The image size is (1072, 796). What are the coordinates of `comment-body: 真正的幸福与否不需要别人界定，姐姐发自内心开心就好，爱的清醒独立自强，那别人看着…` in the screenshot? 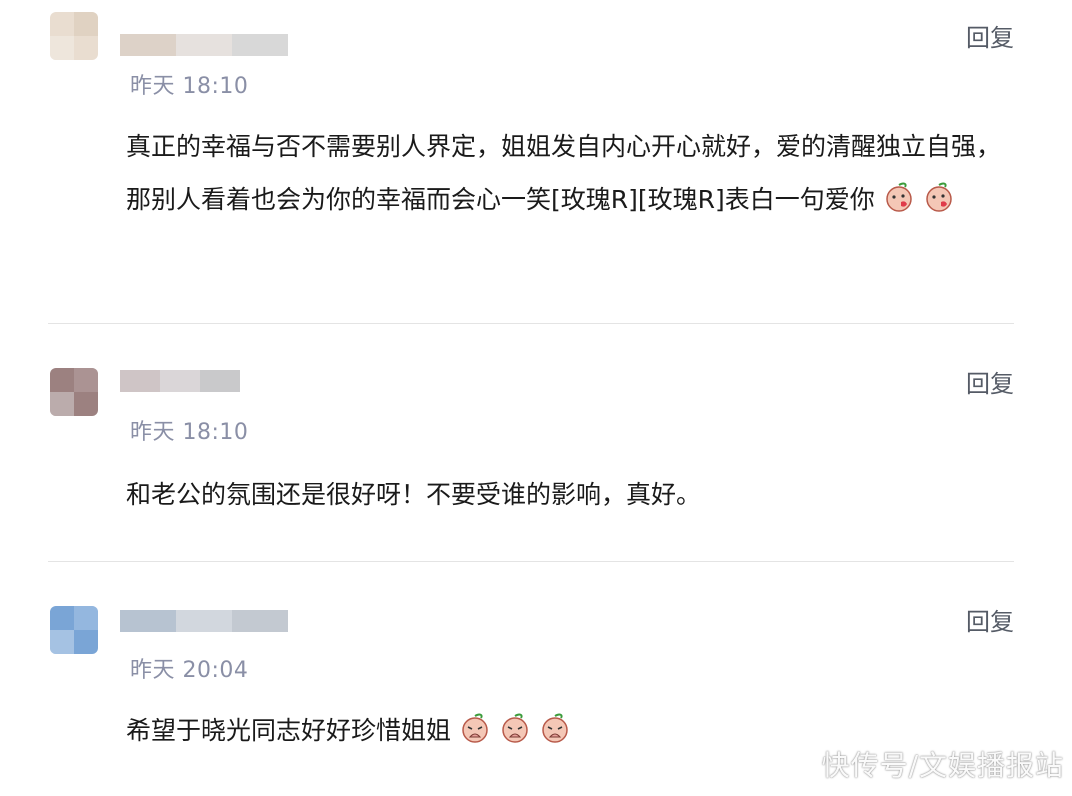 It's located at (564, 173).